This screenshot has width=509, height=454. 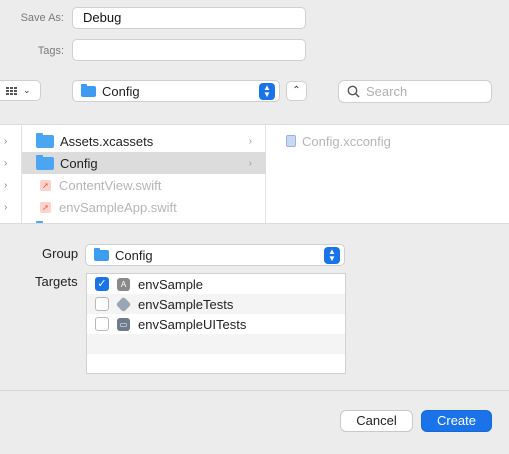 I want to click on group-label: Group, so click(x=60, y=253).